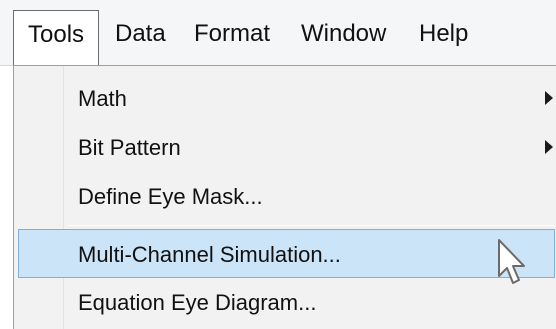 The image size is (556, 329). Describe the element at coordinates (286, 147) in the screenshot. I see `menu-item-bit-pattern: Bit Pattern` at that location.